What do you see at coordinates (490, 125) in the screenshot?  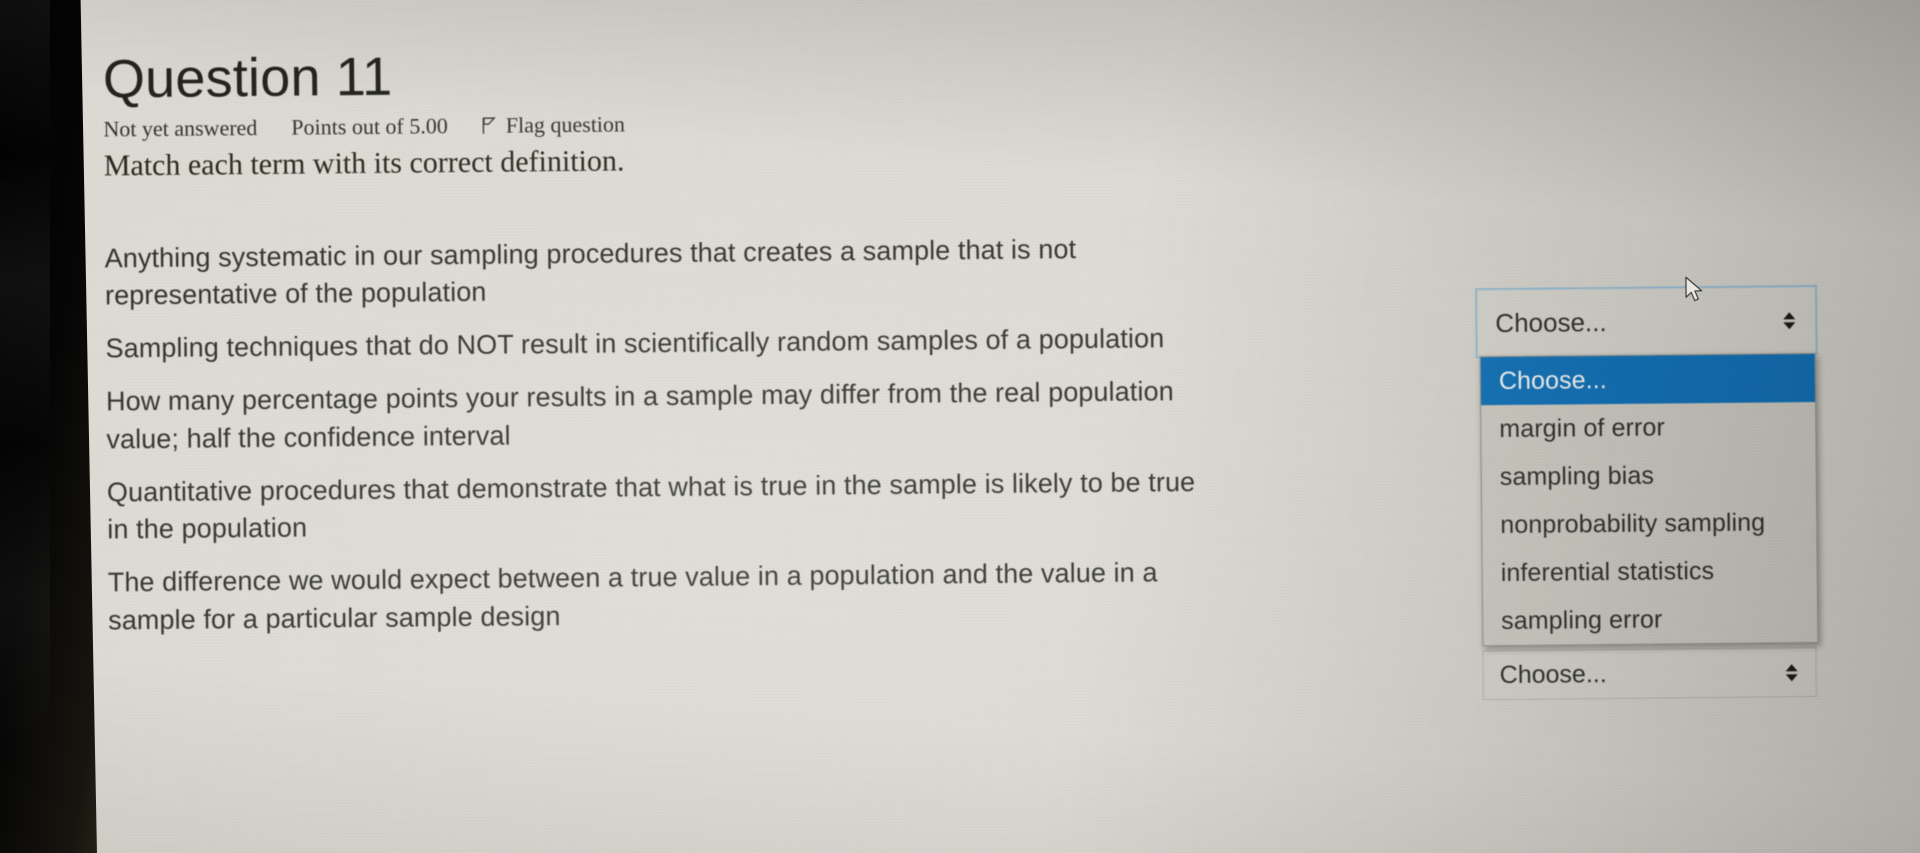 I see `flag-icon` at bounding box center [490, 125].